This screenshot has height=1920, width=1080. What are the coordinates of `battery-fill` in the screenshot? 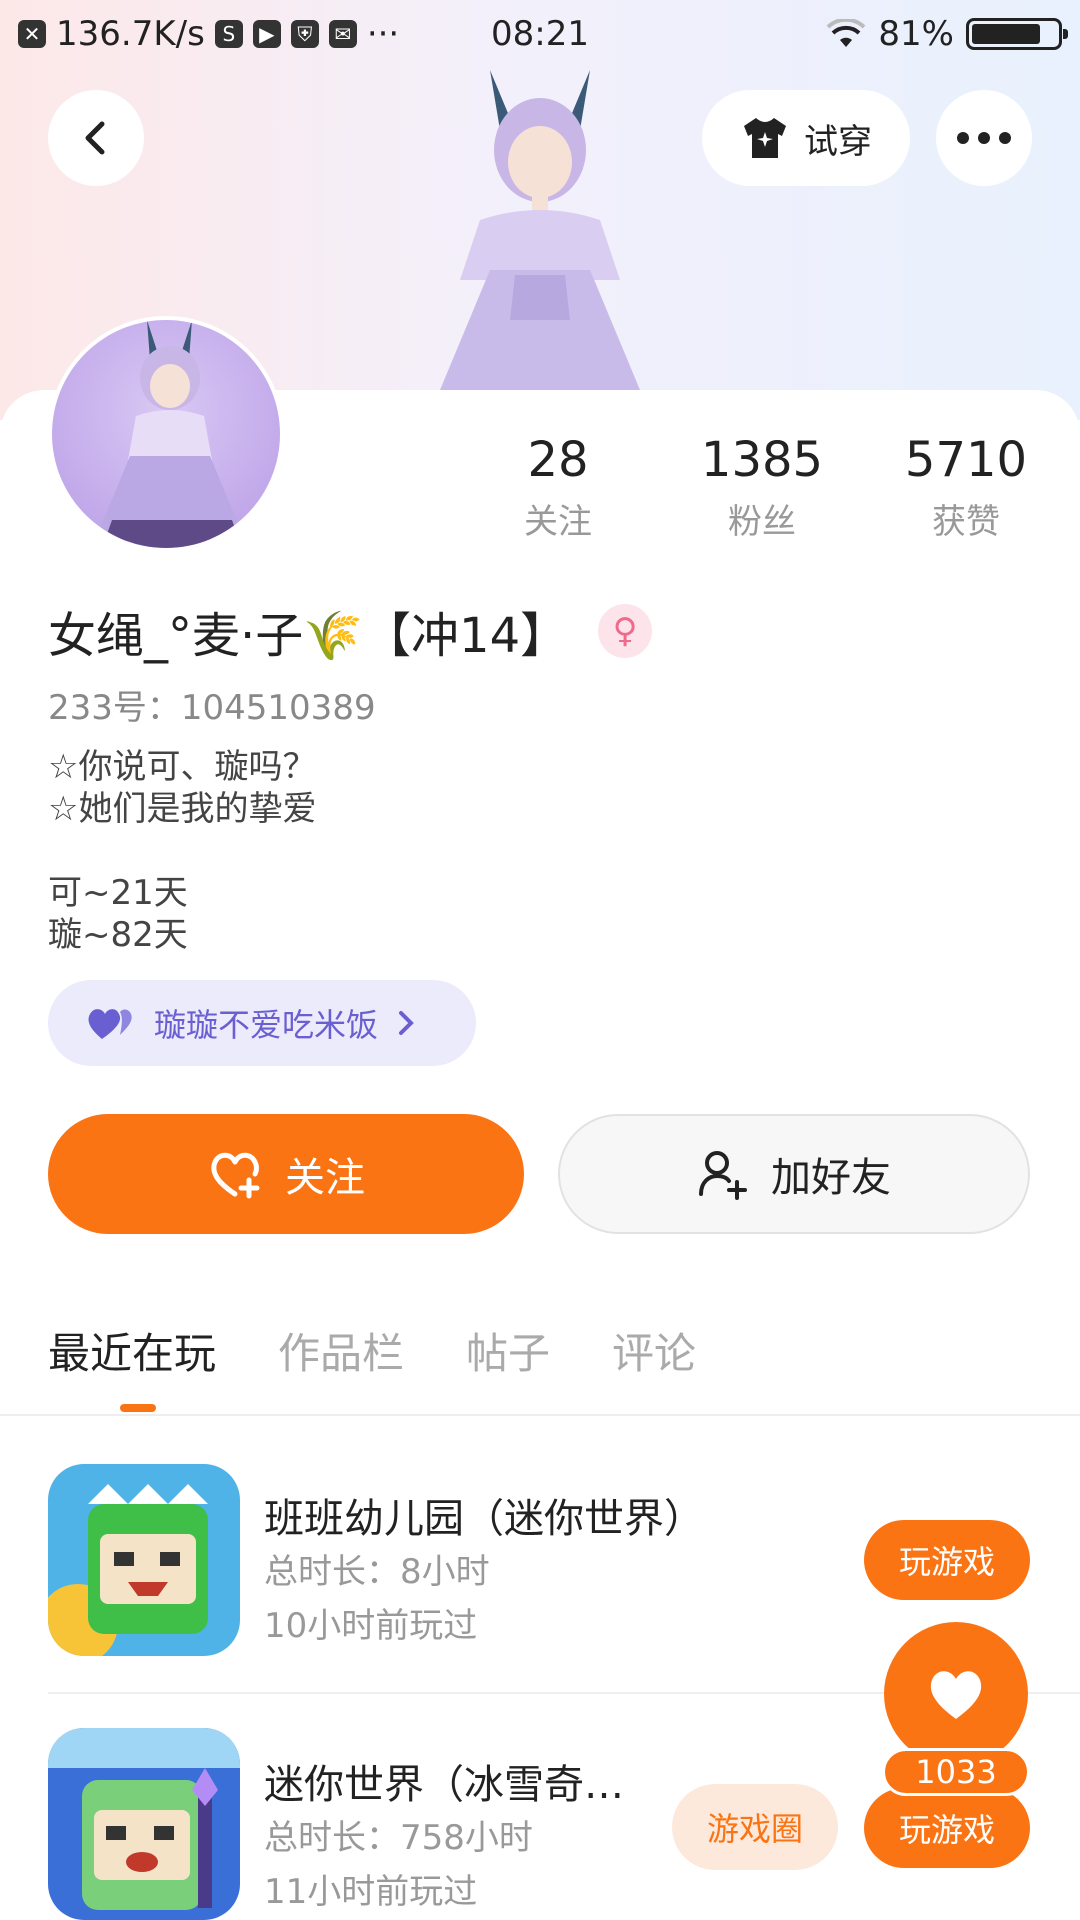 It's located at (1006, 34).